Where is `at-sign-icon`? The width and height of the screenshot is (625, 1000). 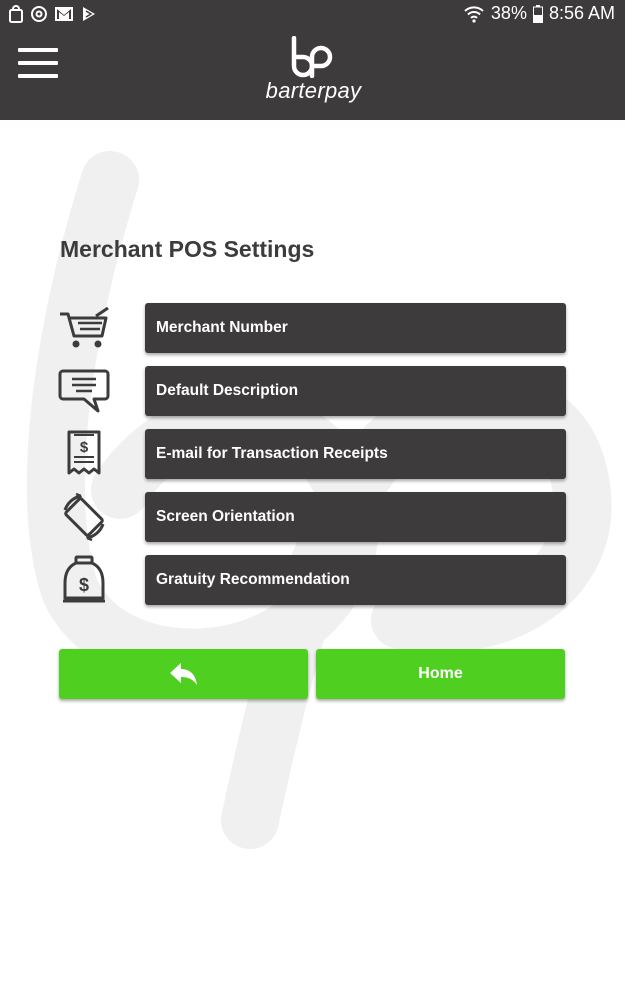
at-sign-icon is located at coordinates (39, 14).